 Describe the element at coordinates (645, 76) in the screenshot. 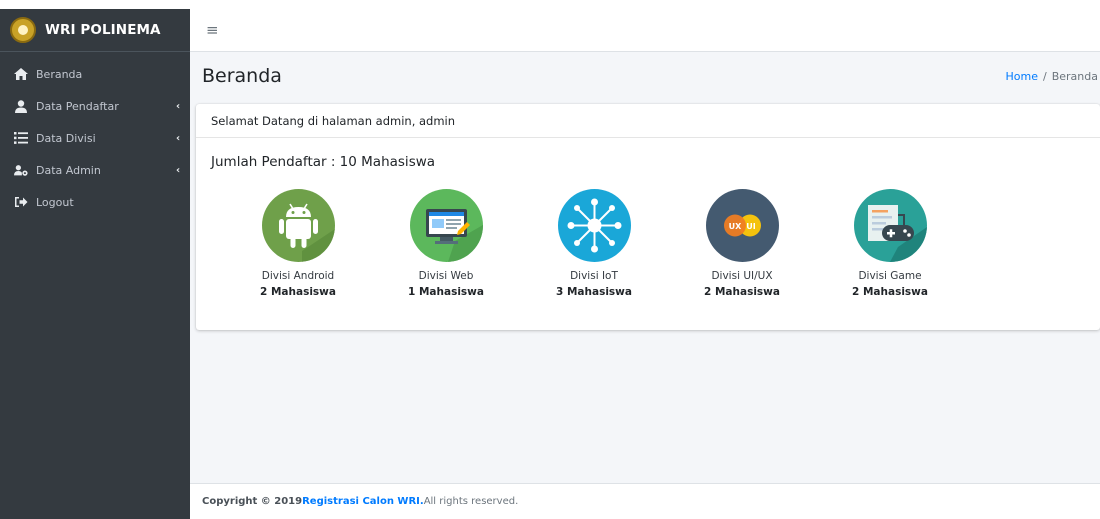

I see `content-header: Beranda Home / Beranda` at that location.